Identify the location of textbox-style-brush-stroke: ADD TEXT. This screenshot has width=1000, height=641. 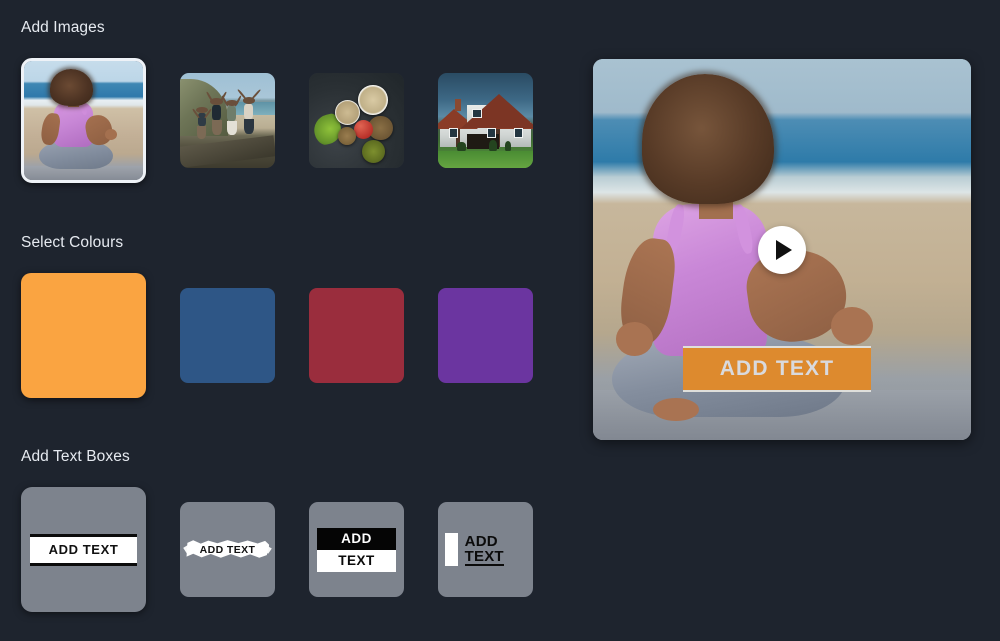
(227, 549).